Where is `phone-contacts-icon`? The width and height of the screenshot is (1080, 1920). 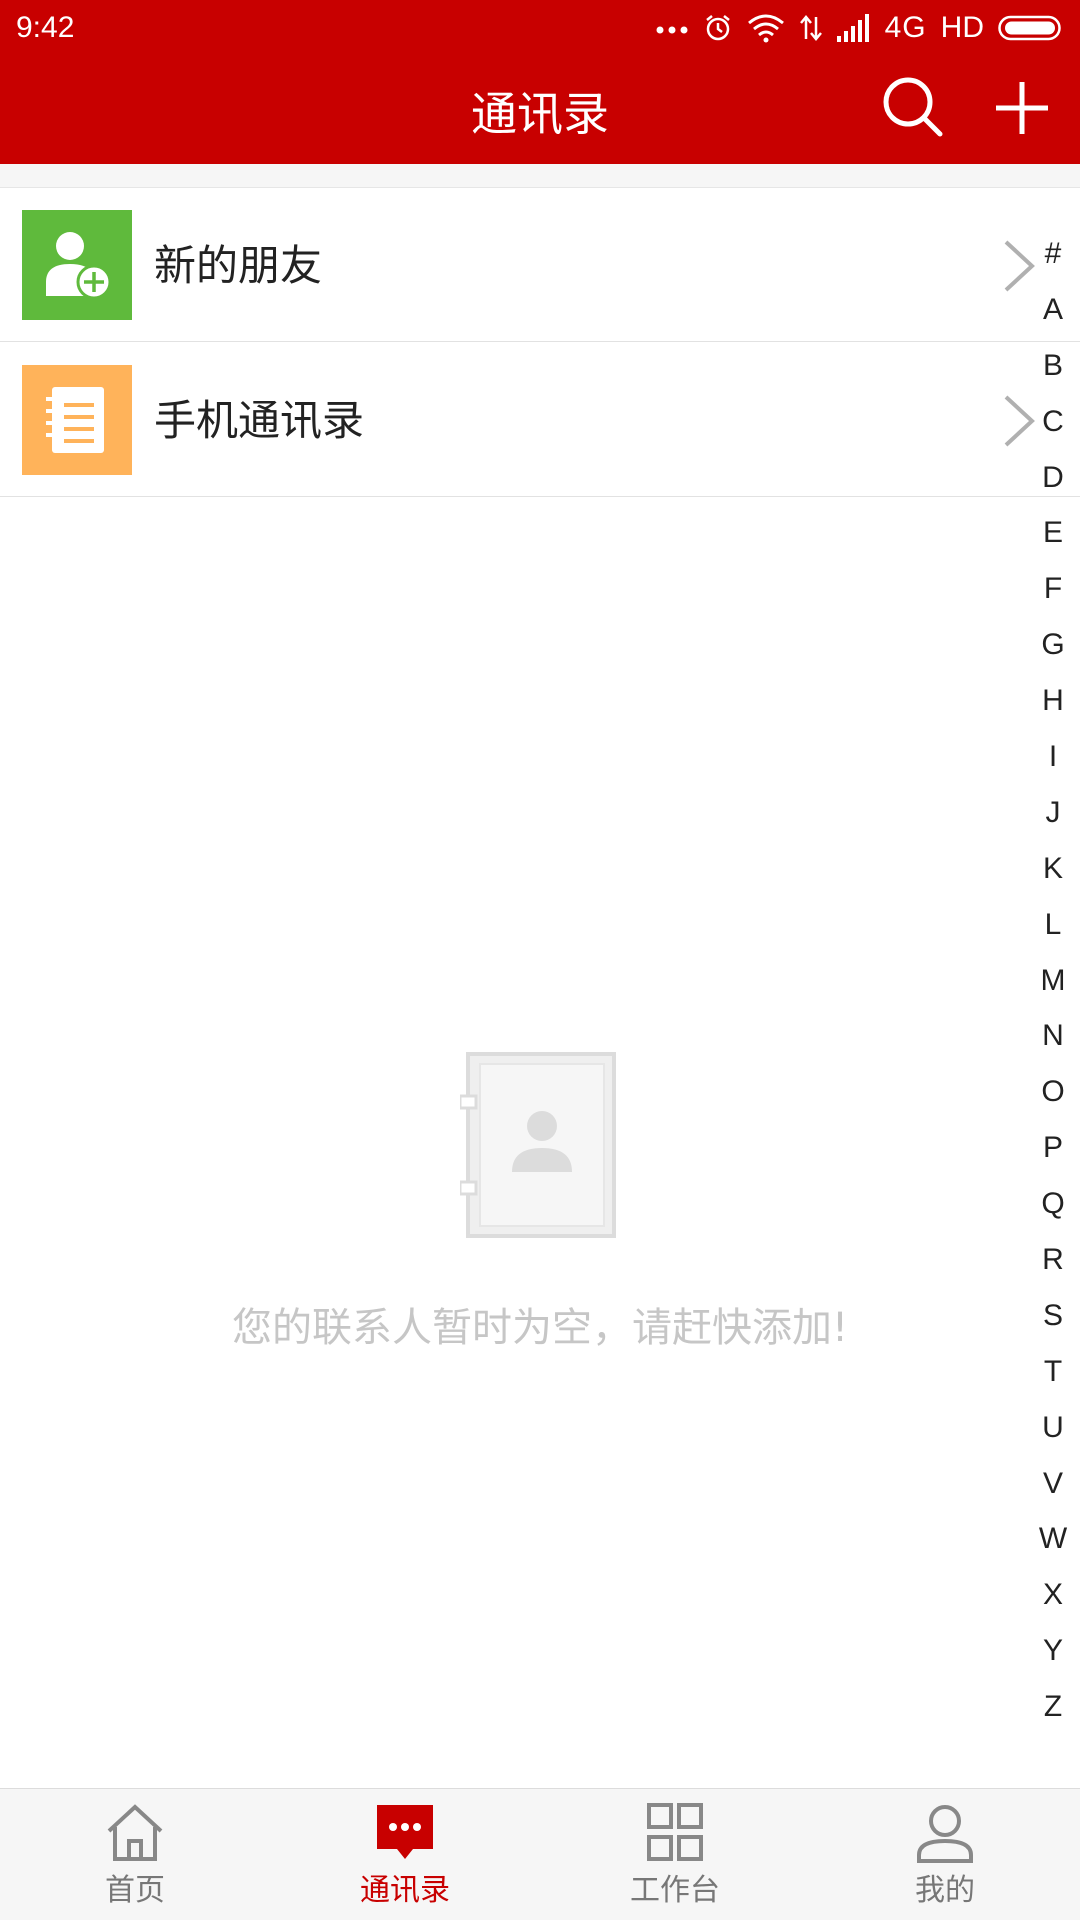
phone-contacts-icon is located at coordinates (77, 420).